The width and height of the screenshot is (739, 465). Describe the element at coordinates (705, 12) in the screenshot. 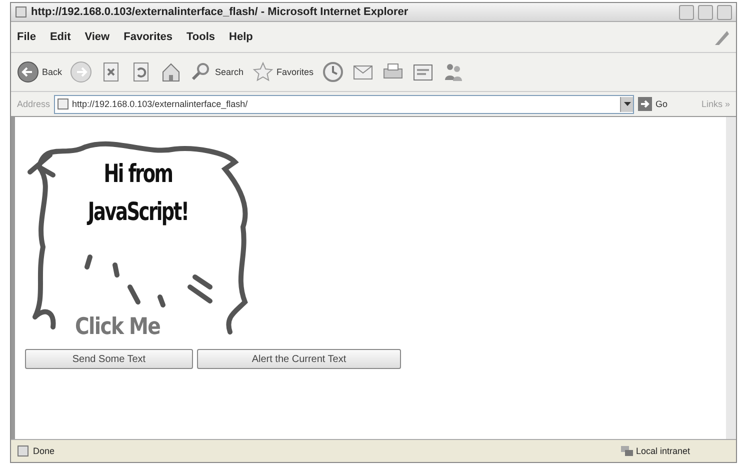

I see `maximize-button` at that location.